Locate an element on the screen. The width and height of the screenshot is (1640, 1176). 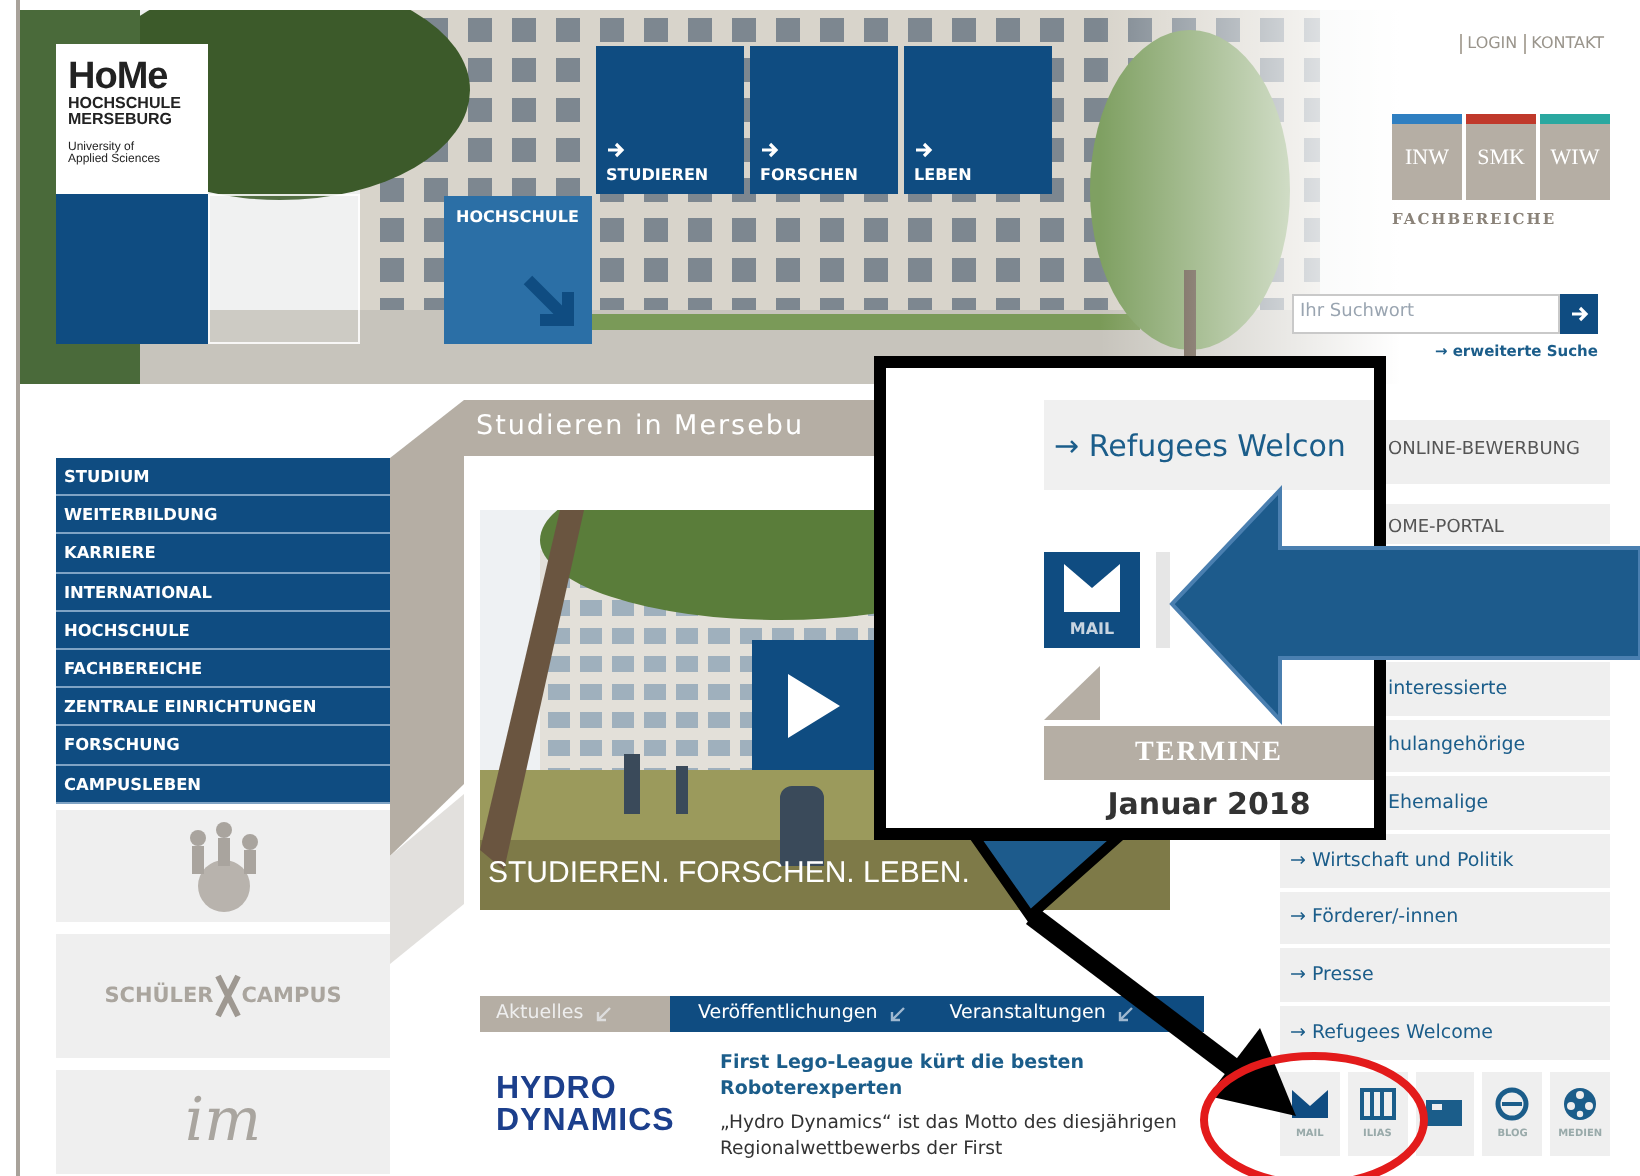
nav-tile: FORSCHEN is located at coordinates (824, 120).